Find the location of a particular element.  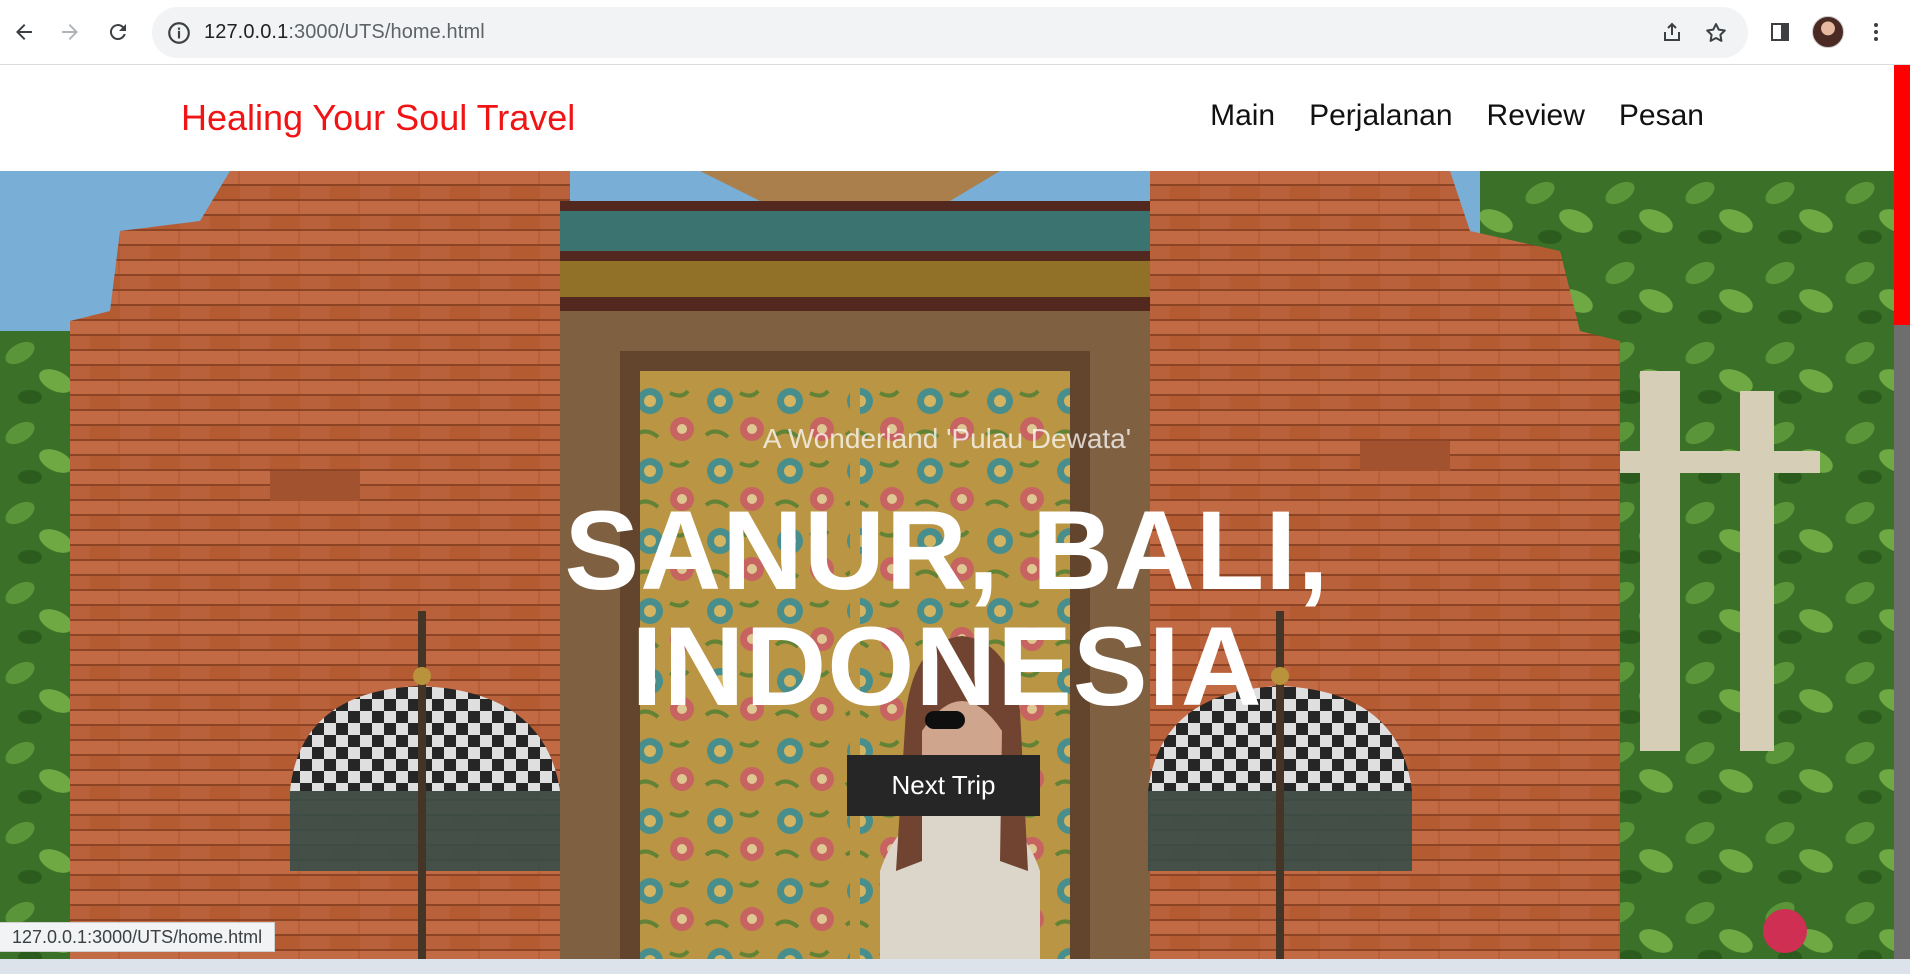

nav-item-perjalanan: Perjalanan is located at coordinates (1380, 116).